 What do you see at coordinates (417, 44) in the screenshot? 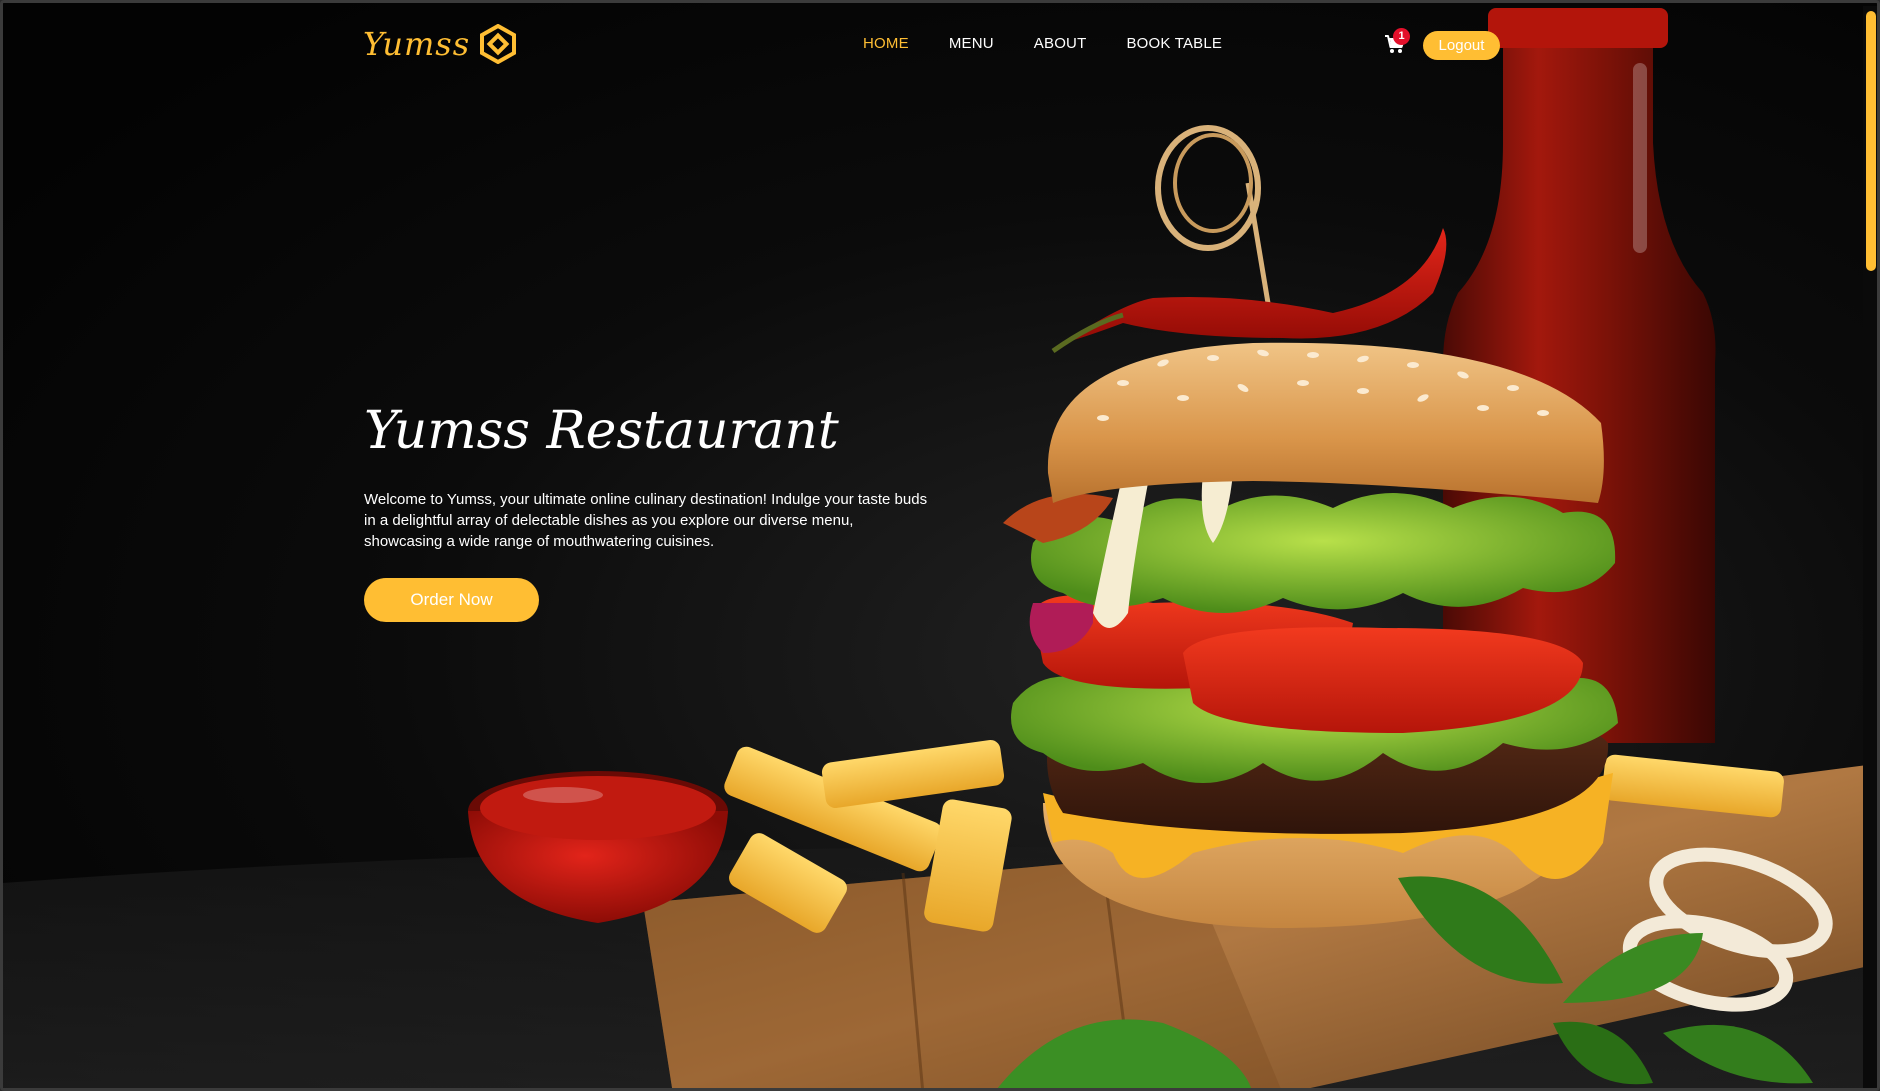
I see `brand-name: Yumss` at bounding box center [417, 44].